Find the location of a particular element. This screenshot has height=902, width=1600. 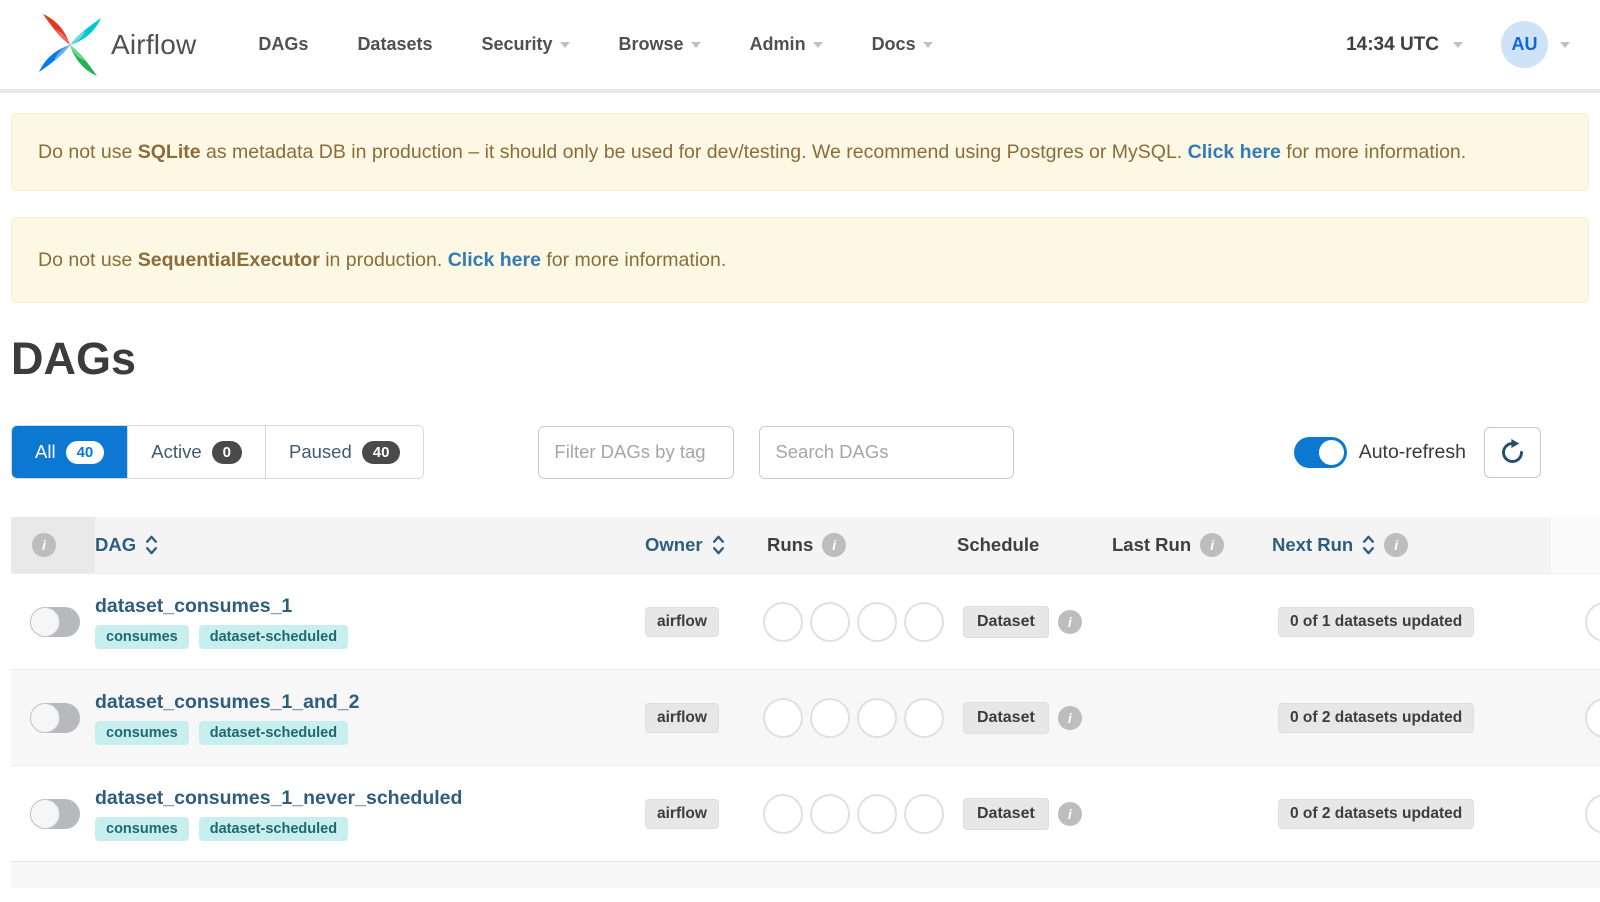

tab-active: Active 0 is located at coordinates (196, 452).